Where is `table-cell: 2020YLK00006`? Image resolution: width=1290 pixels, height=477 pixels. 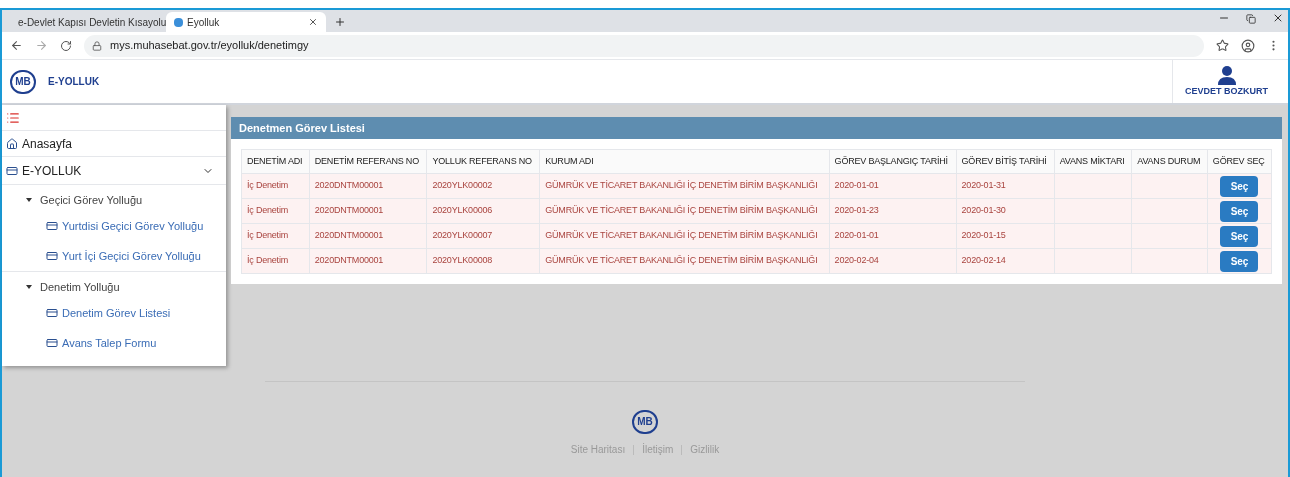
table-cell: 2020YLK00006 is located at coordinates (483, 211).